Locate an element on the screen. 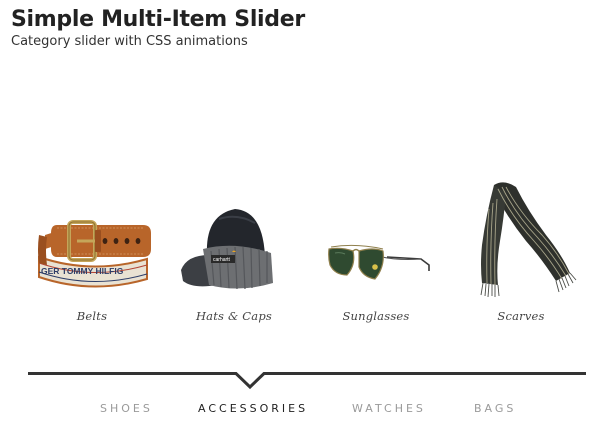 The width and height of the screenshot is (600, 425). slider-item-label: Belts is located at coordinates (92, 316).